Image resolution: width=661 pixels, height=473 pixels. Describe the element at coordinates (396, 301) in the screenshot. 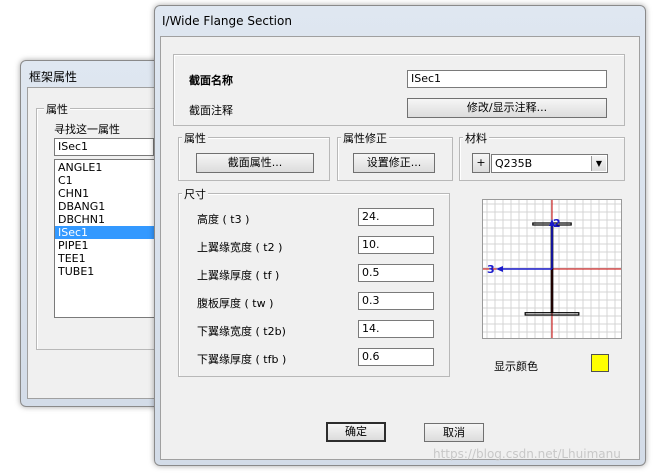

I see `dimension-input: 0.3` at that location.